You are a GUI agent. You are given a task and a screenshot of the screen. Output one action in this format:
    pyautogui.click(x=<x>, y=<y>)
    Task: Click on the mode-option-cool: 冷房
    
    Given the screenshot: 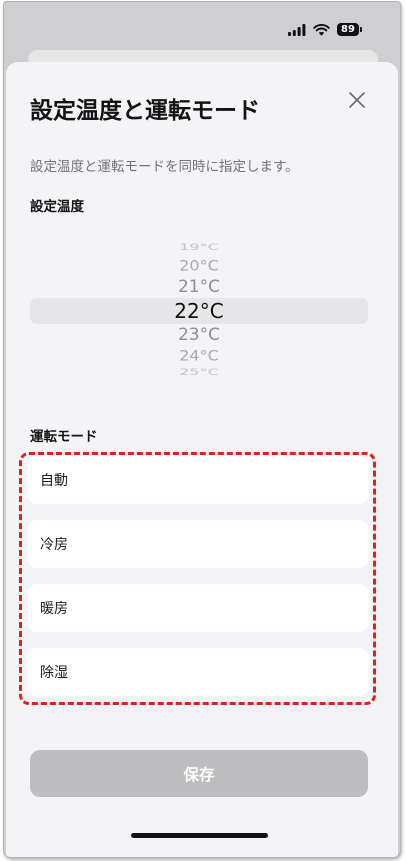 What is the action you would take?
    pyautogui.click(x=198, y=544)
    